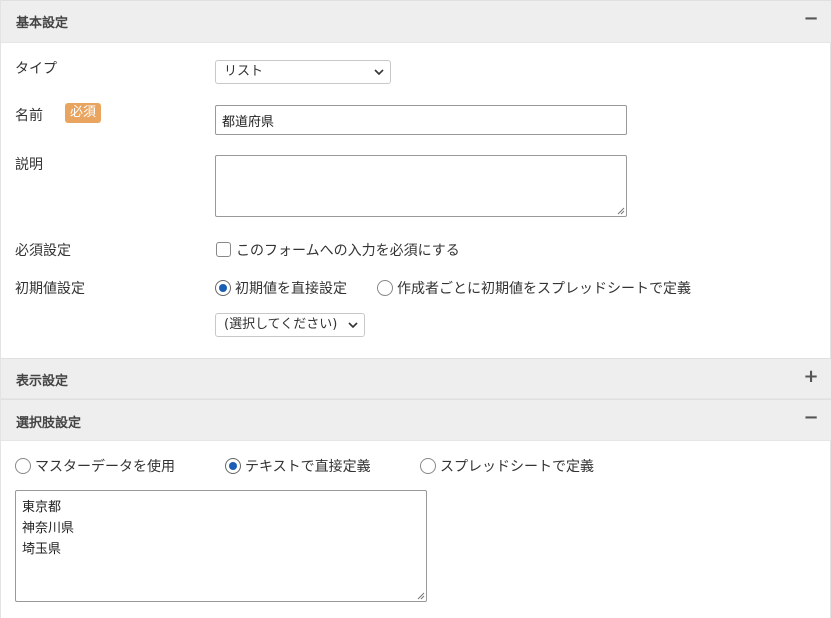 The width and height of the screenshot is (831, 618). I want to click on initial-value-select-value: (選択してください), so click(281, 324).